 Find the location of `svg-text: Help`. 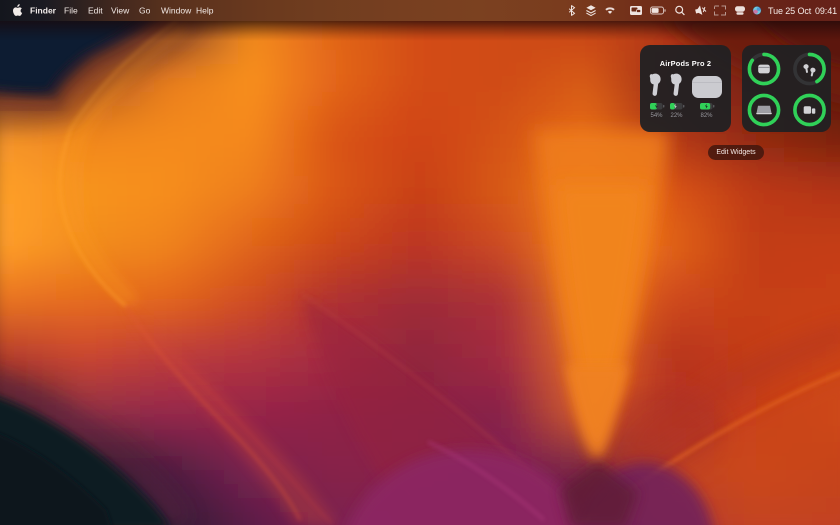

svg-text: Help is located at coordinates (205, 11).